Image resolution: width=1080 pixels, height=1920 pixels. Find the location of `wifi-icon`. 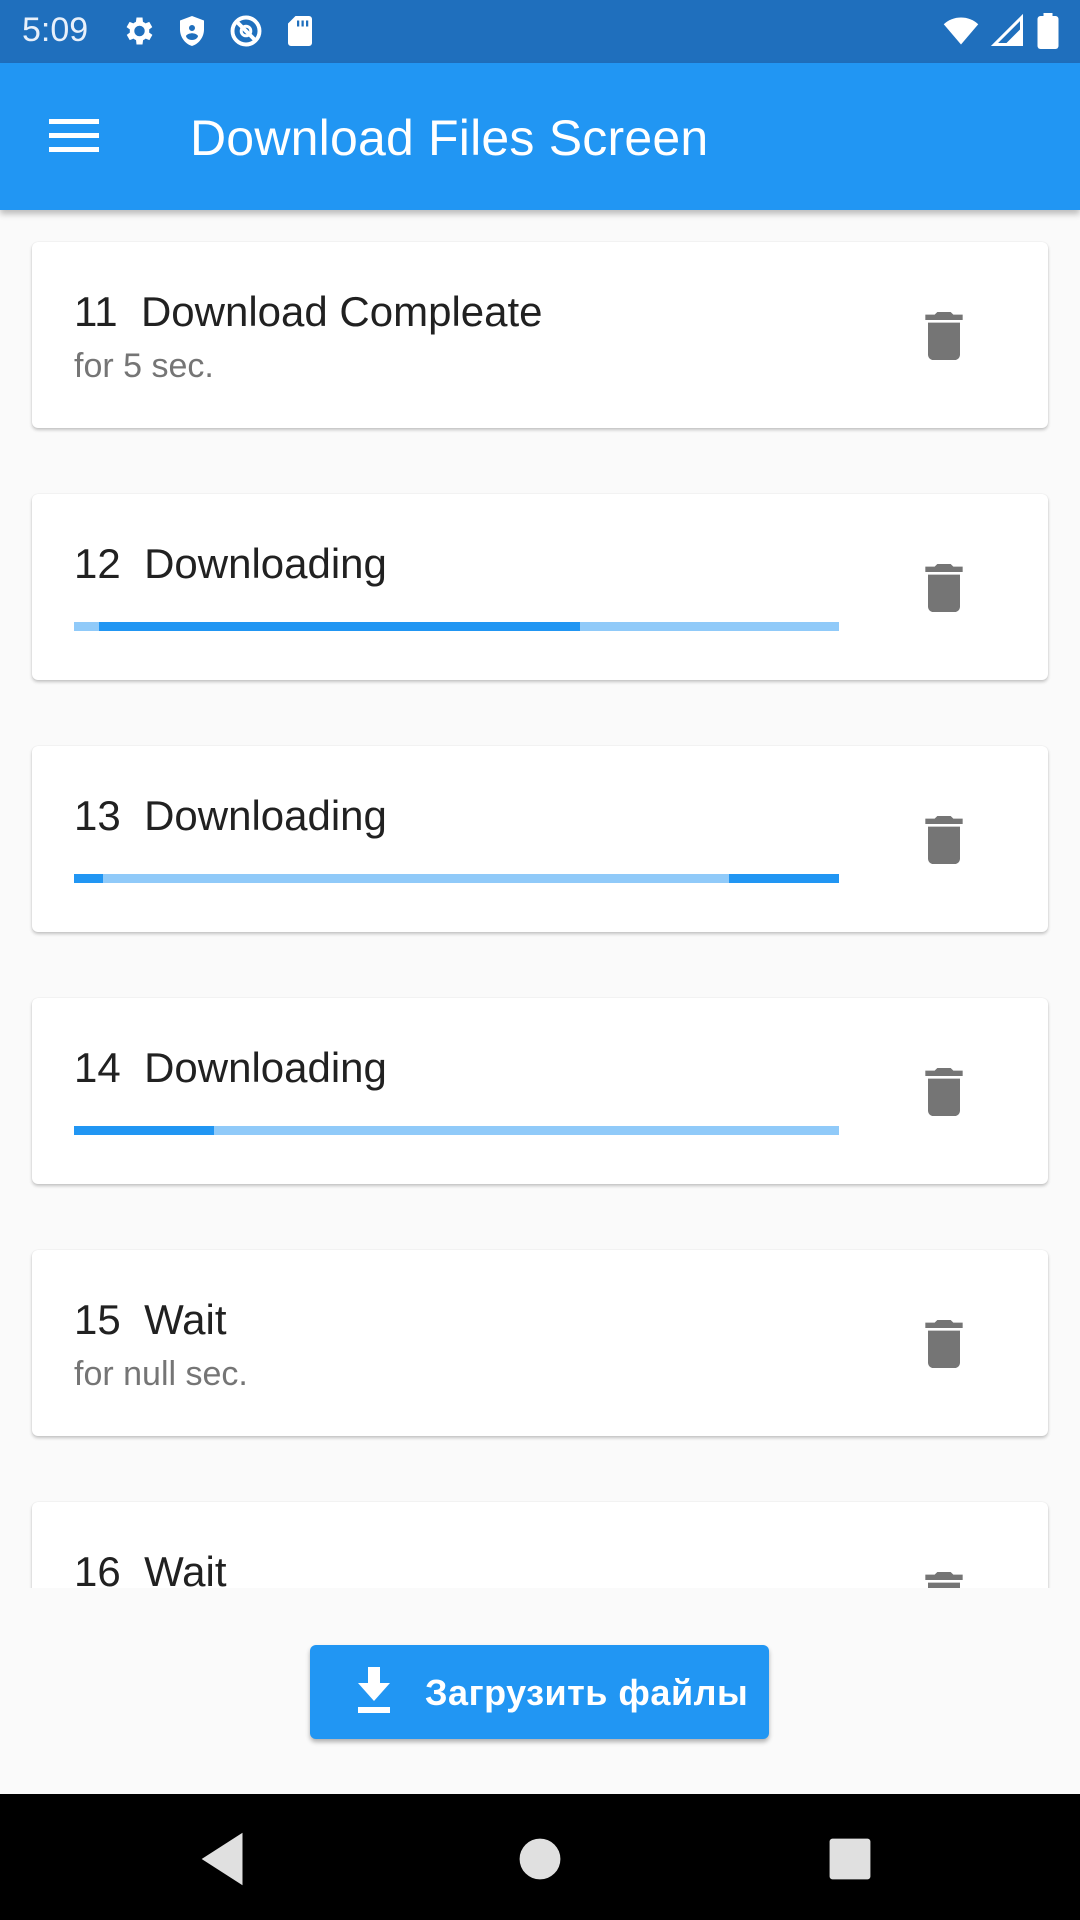

wifi-icon is located at coordinates (961, 31).